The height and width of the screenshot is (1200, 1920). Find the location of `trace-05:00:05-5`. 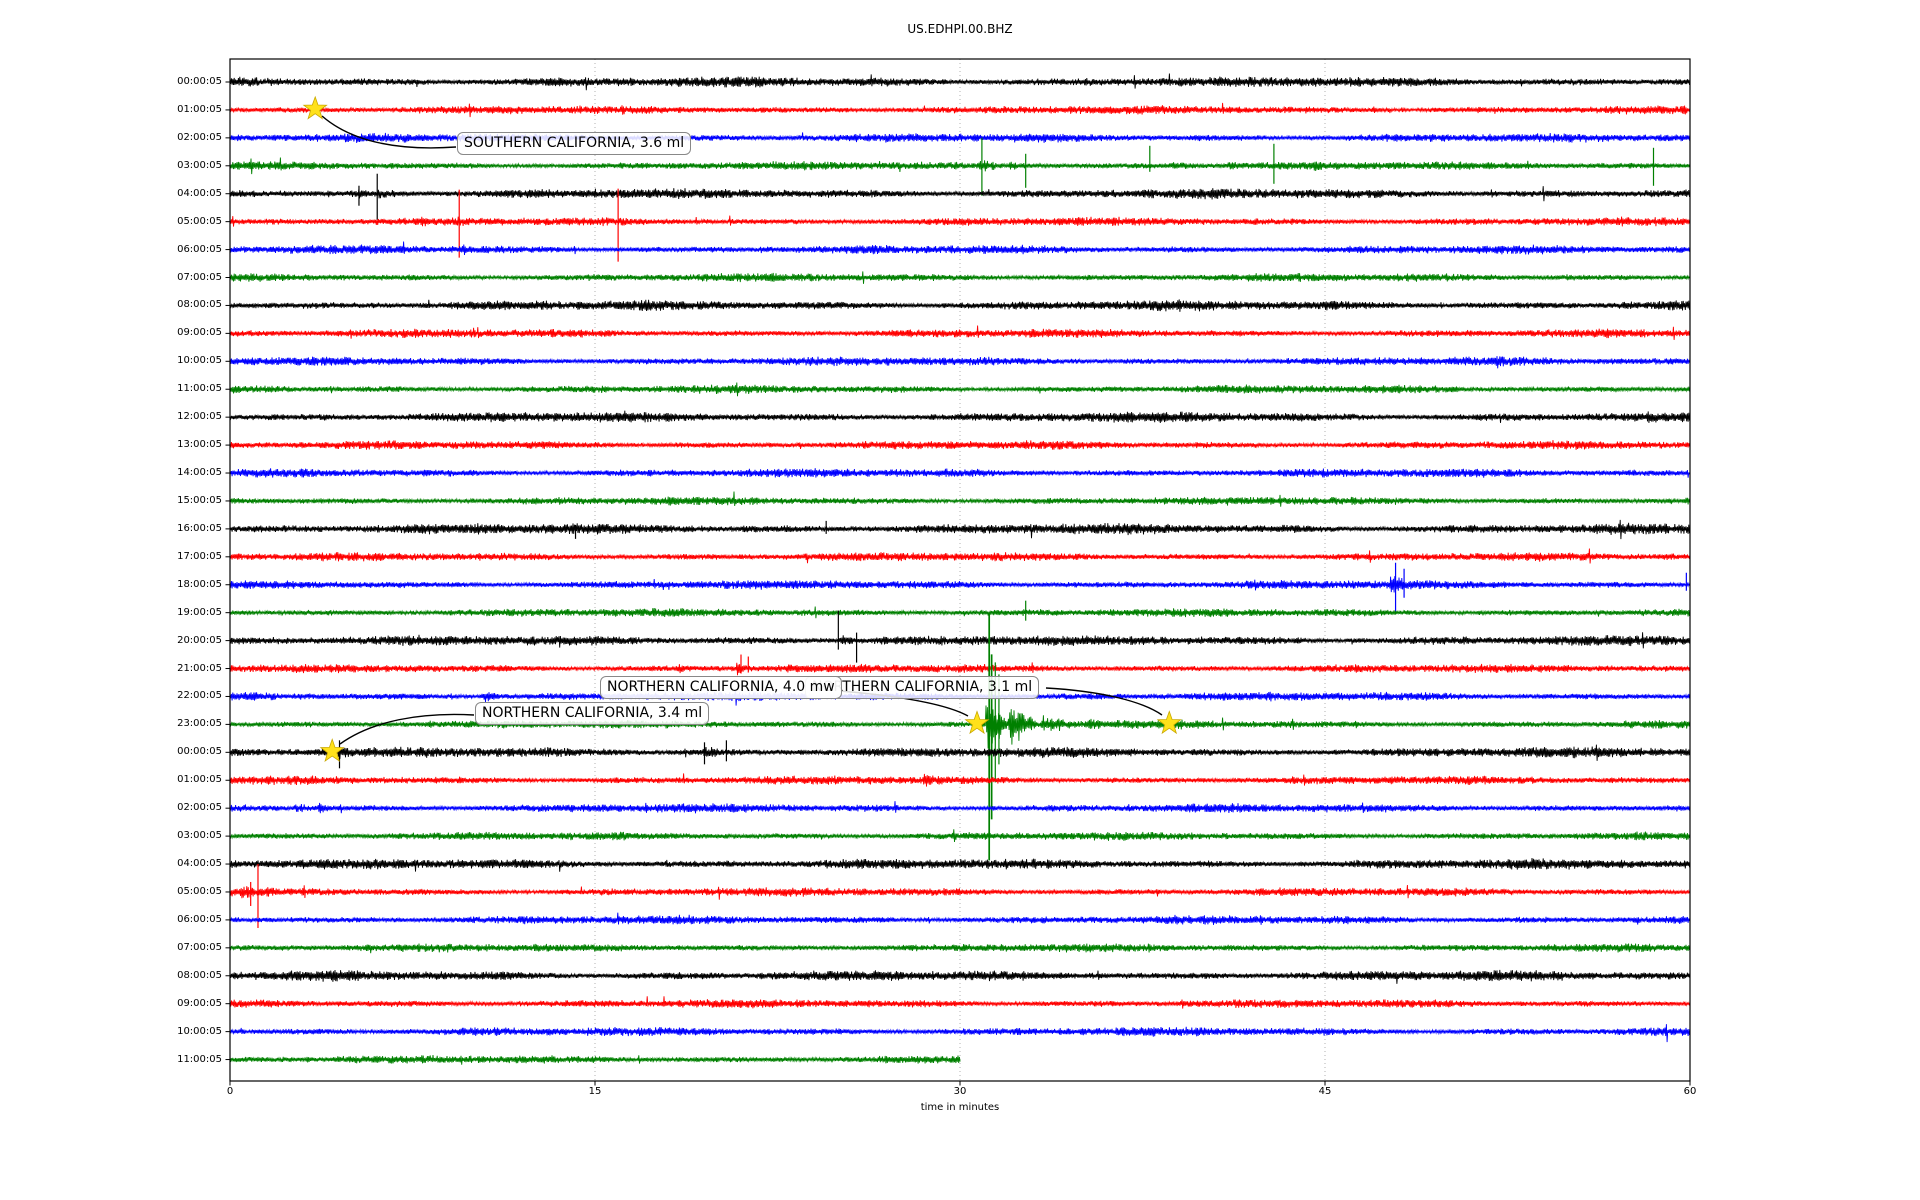

trace-05:00:05-5 is located at coordinates (959, 221).